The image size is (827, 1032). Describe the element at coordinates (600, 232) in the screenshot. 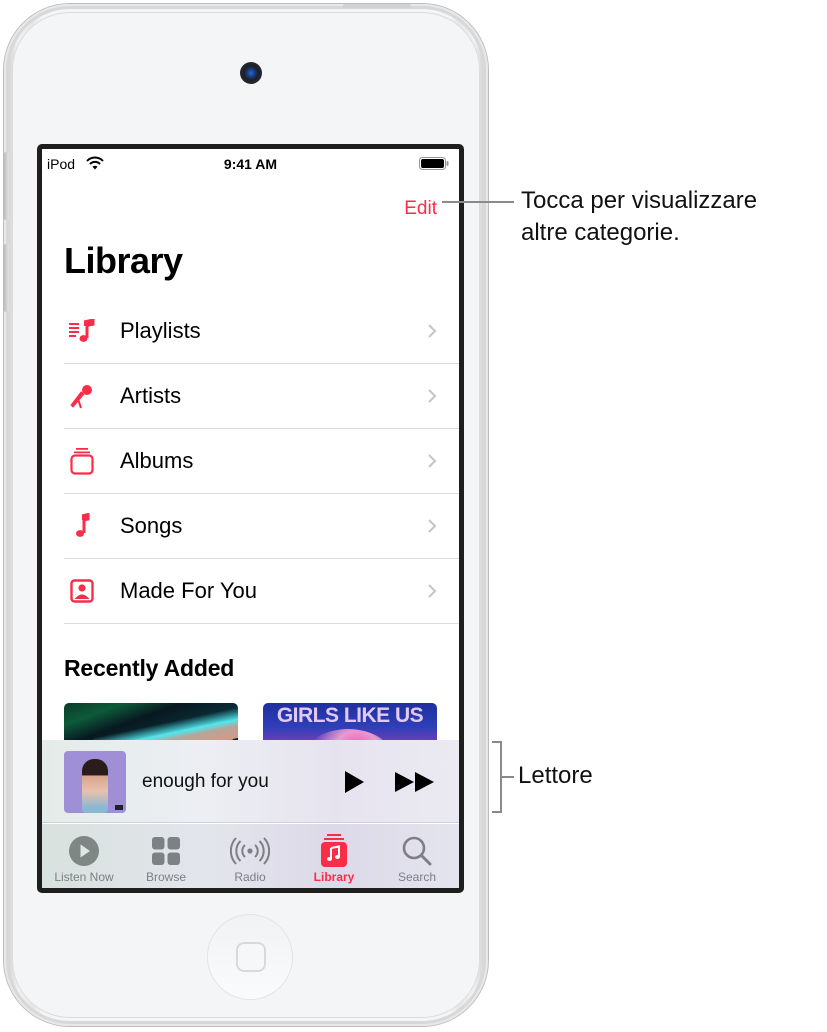

I see `edit-callout-line-2: altre categorie.` at that location.